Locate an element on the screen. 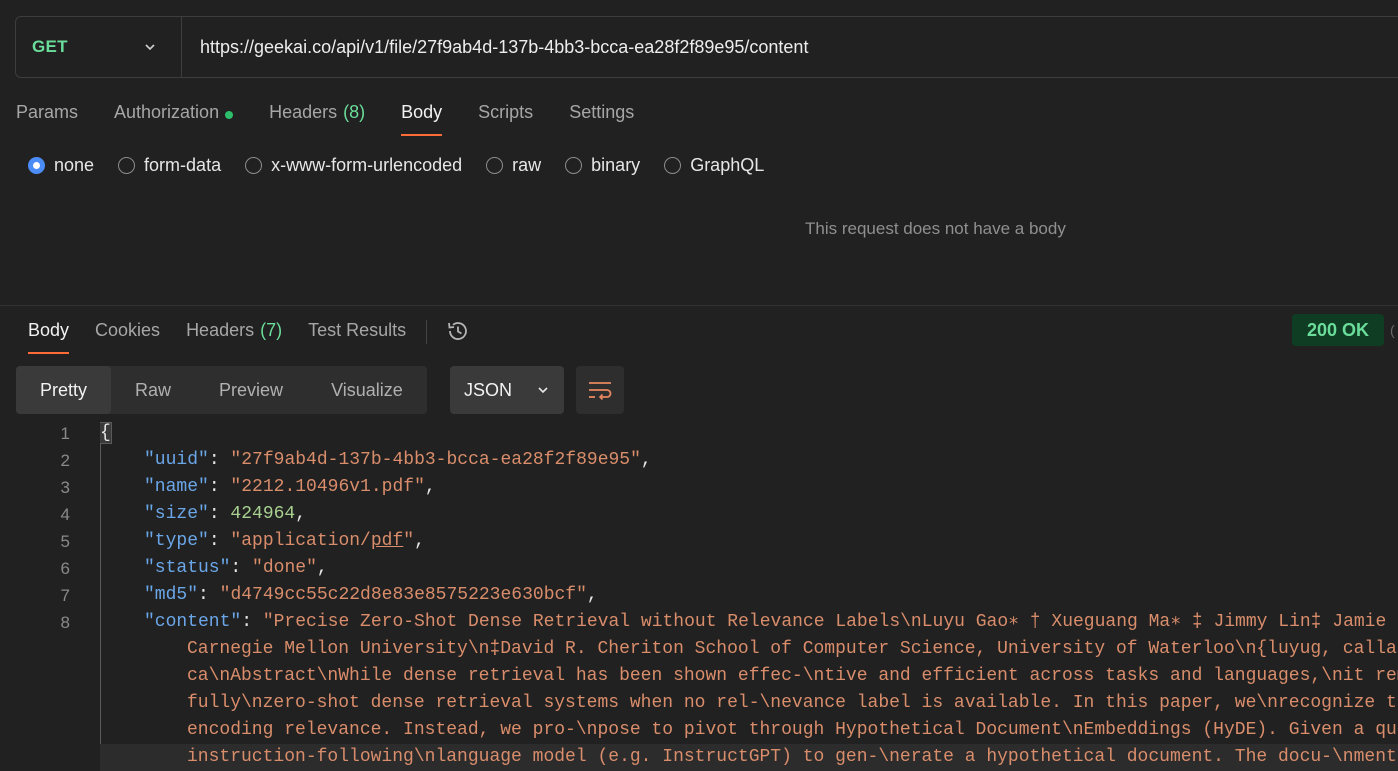 Image resolution: width=1398 pixels, height=771 pixels. method-label: GET is located at coordinates (50, 46).